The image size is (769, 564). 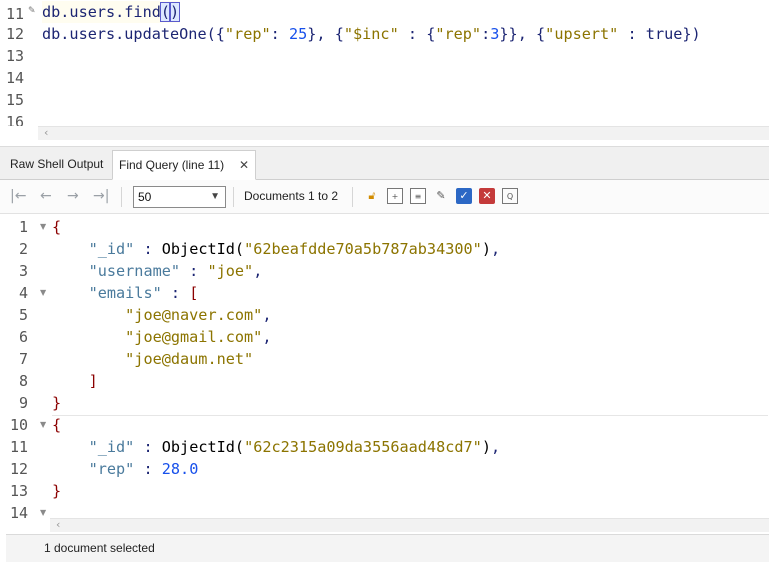 I want to click on close-tab-icon: ✕, so click(x=244, y=165).